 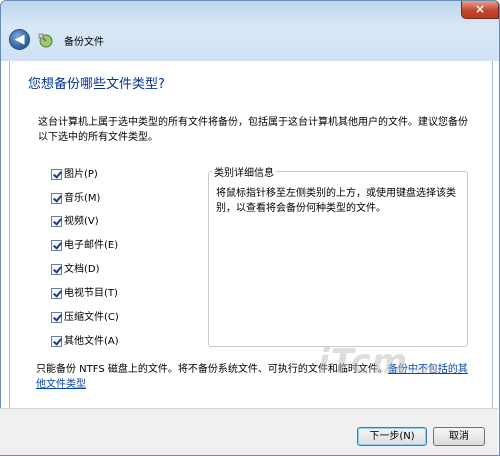 I want to click on title-bar: × ◀ 备份文件, so click(x=250, y=31).